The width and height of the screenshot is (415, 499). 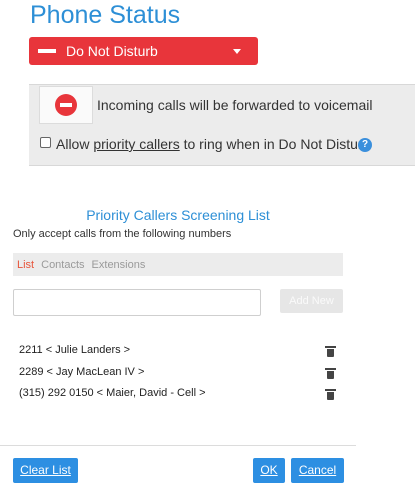 I want to click on tab-extensions: Extensions, so click(x=119, y=265).